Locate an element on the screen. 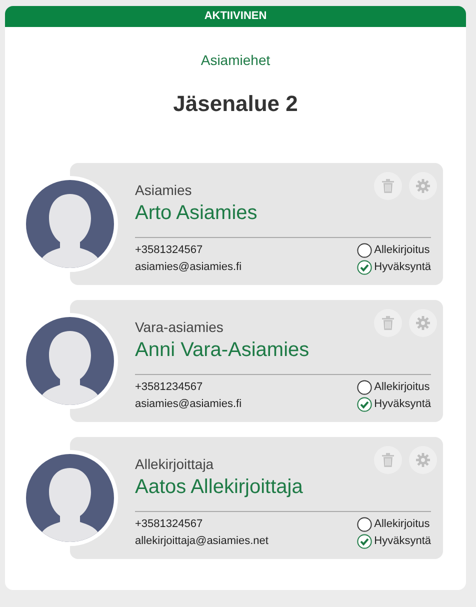 This screenshot has width=476, height=607. contact-role: Asiamies is located at coordinates (163, 190).